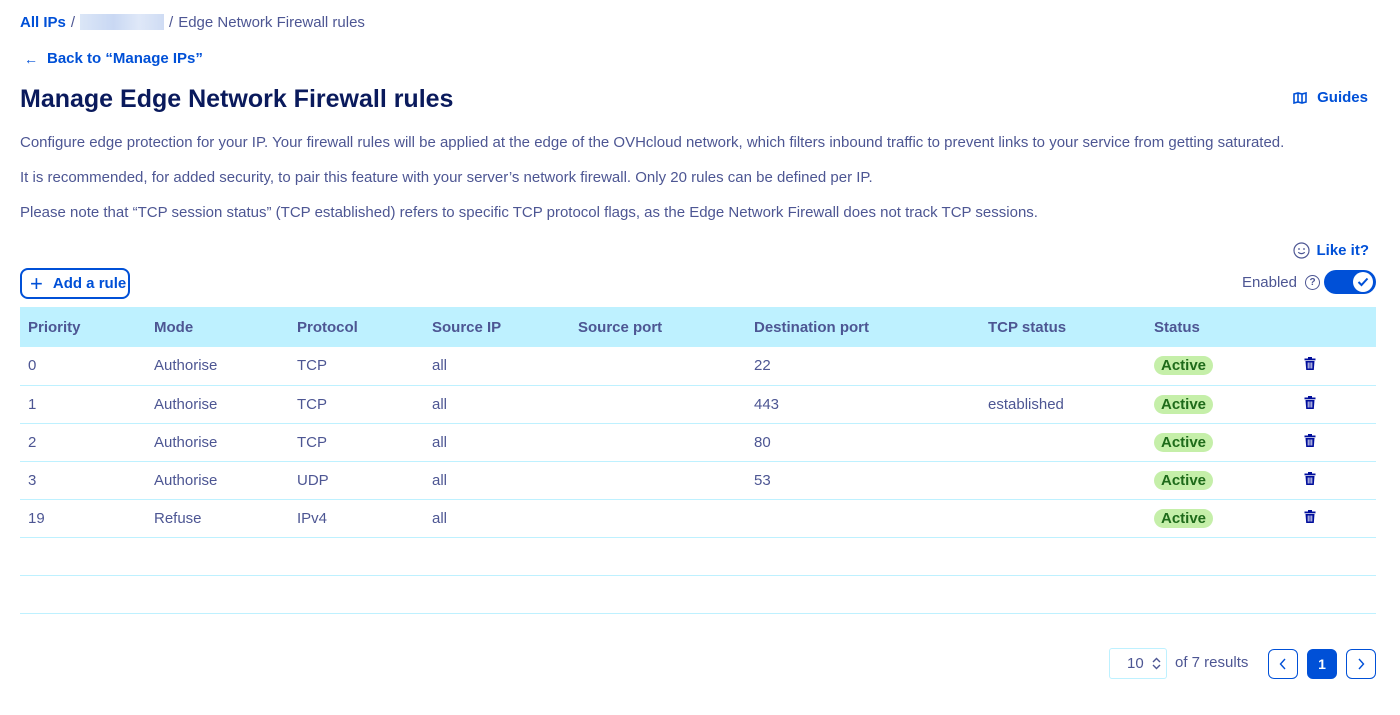 The width and height of the screenshot is (1400, 715). Describe the element at coordinates (1330, 97) in the screenshot. I see `guides-button: Guides` at that location.